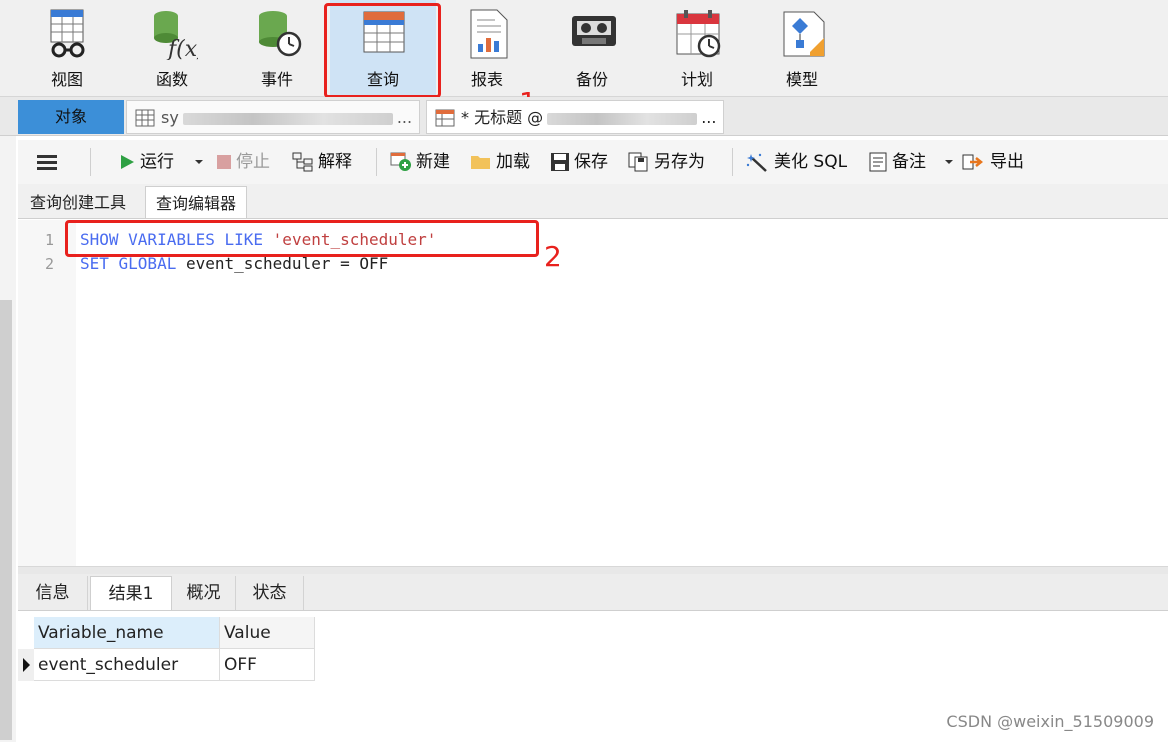 This screenshot has width=1168, height=742. What do you see at coordinates (224, 162) in the screenshot?
I see `stop-icon` at bounding box center [224, 162].